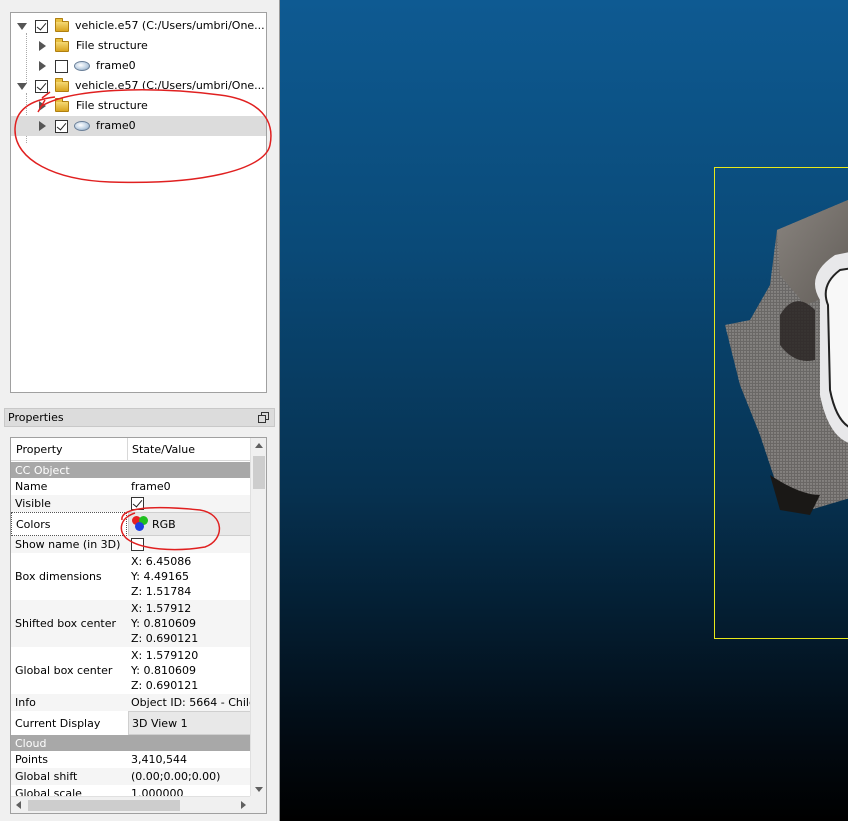  I want to click on global-x: X: 1.579120, so click(165, 655).